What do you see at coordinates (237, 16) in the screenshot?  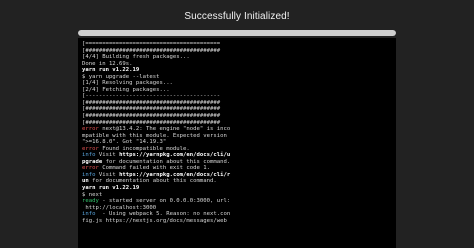 I see `page-title: Successfully Initialized!` at bounding box center [237, 16].